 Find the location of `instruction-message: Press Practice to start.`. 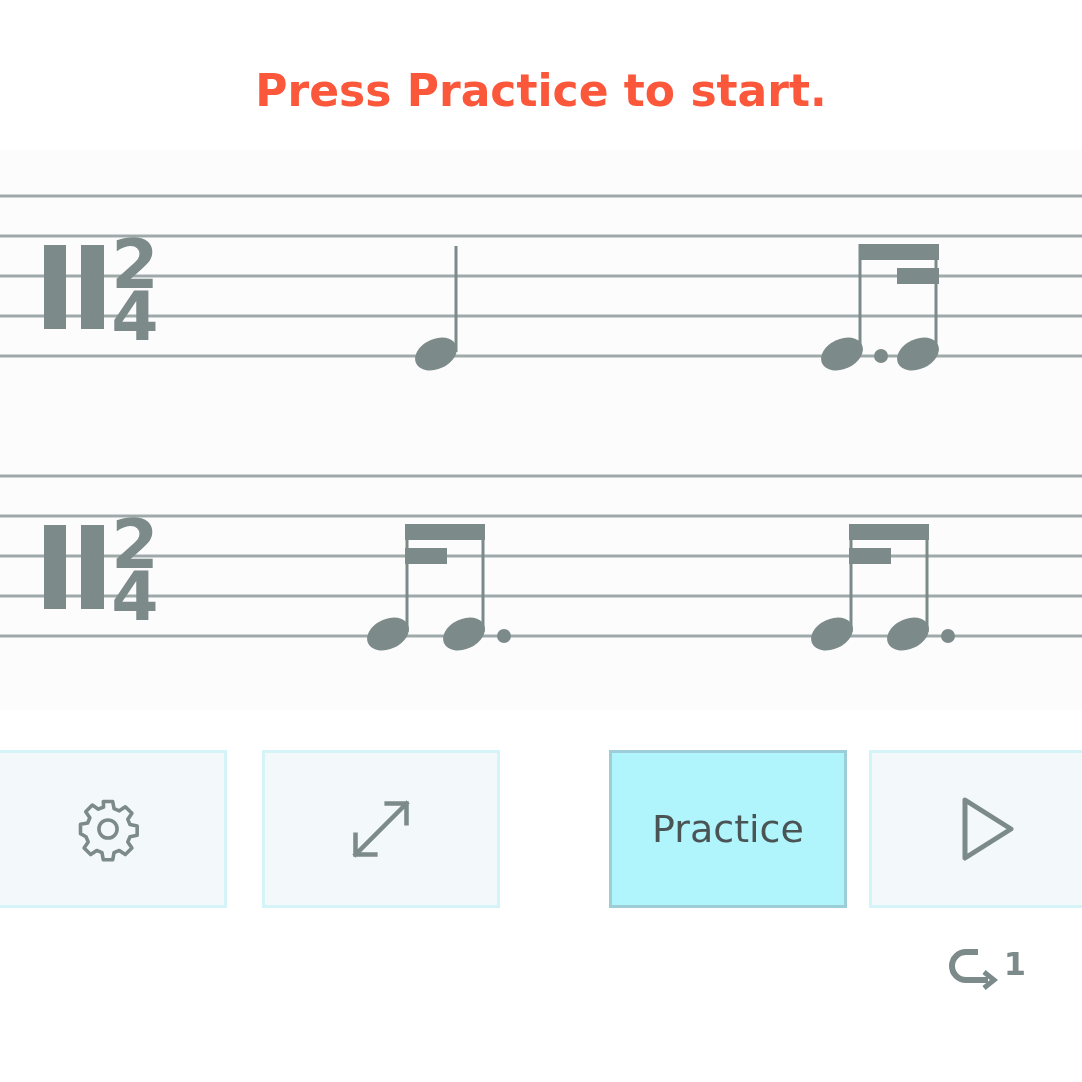

instruction-message: Press Practice to start. is located at coordinates (541, 90).